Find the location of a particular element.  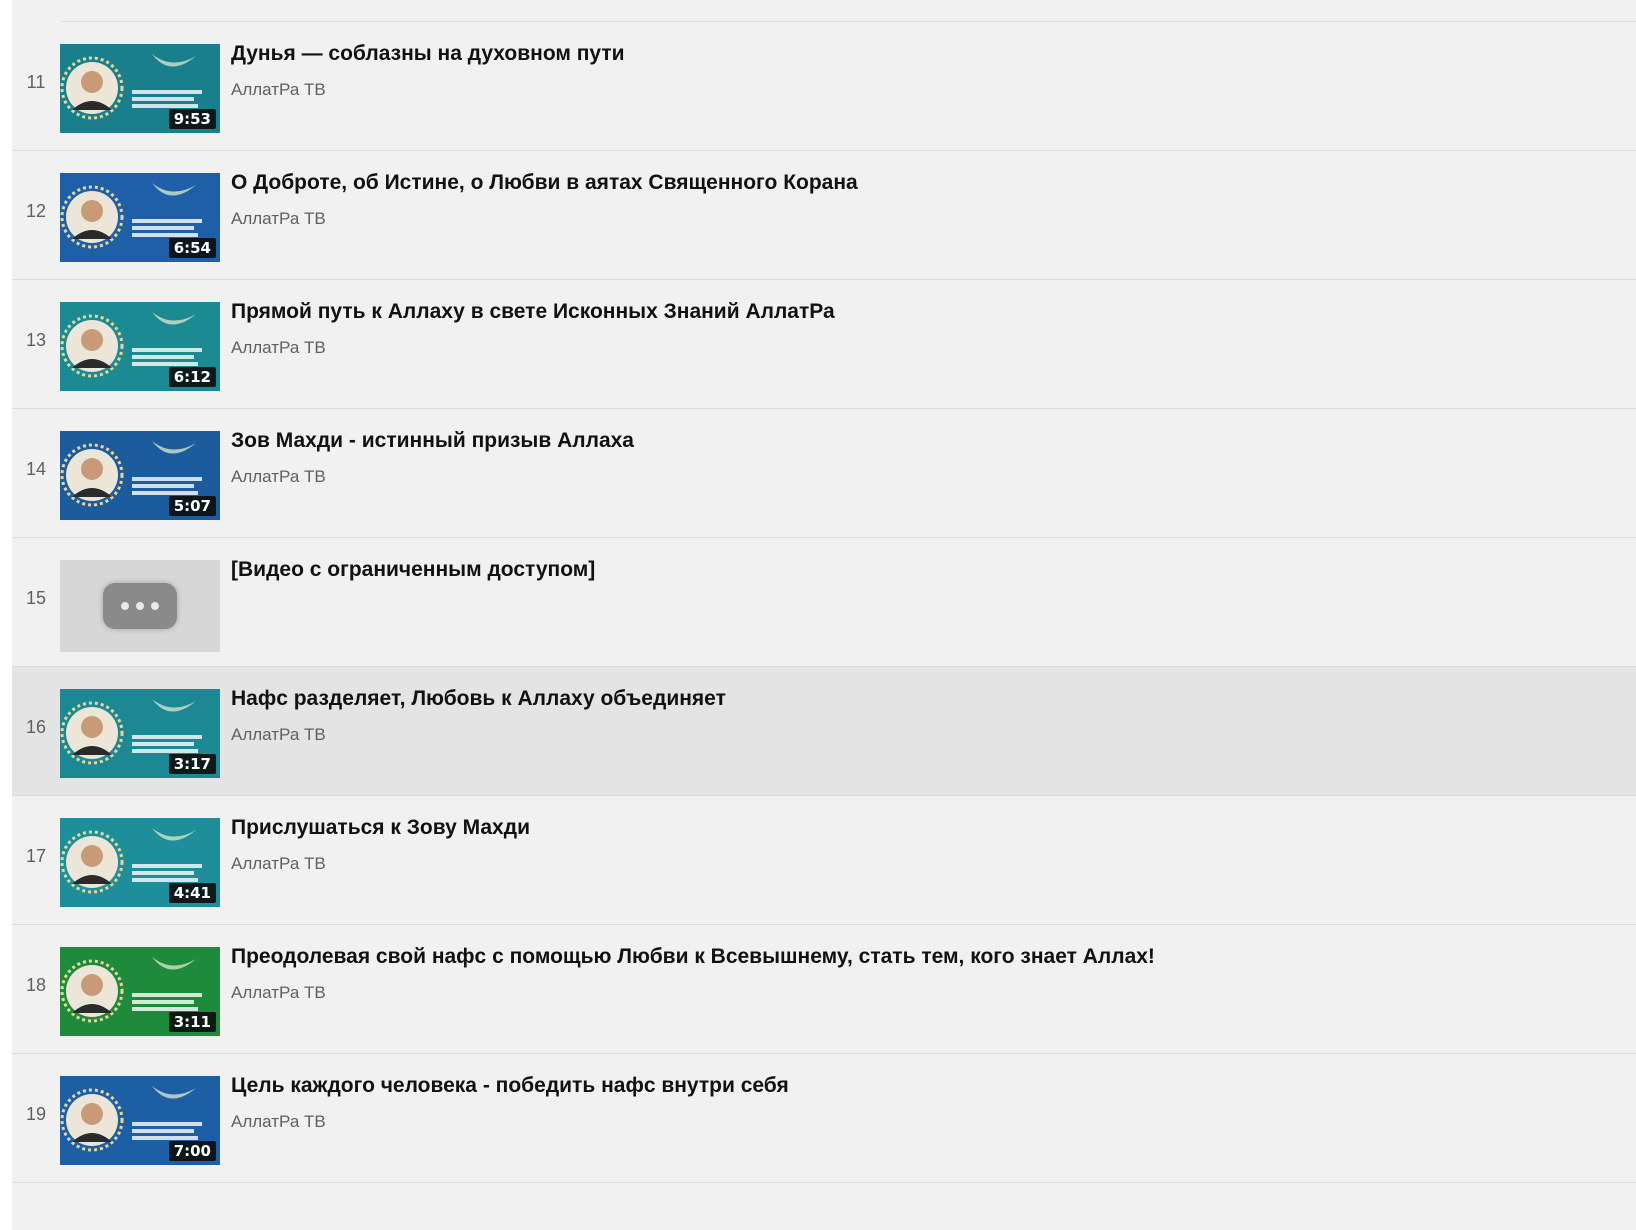

row-index: 18 is located at coordinates (36, 985).